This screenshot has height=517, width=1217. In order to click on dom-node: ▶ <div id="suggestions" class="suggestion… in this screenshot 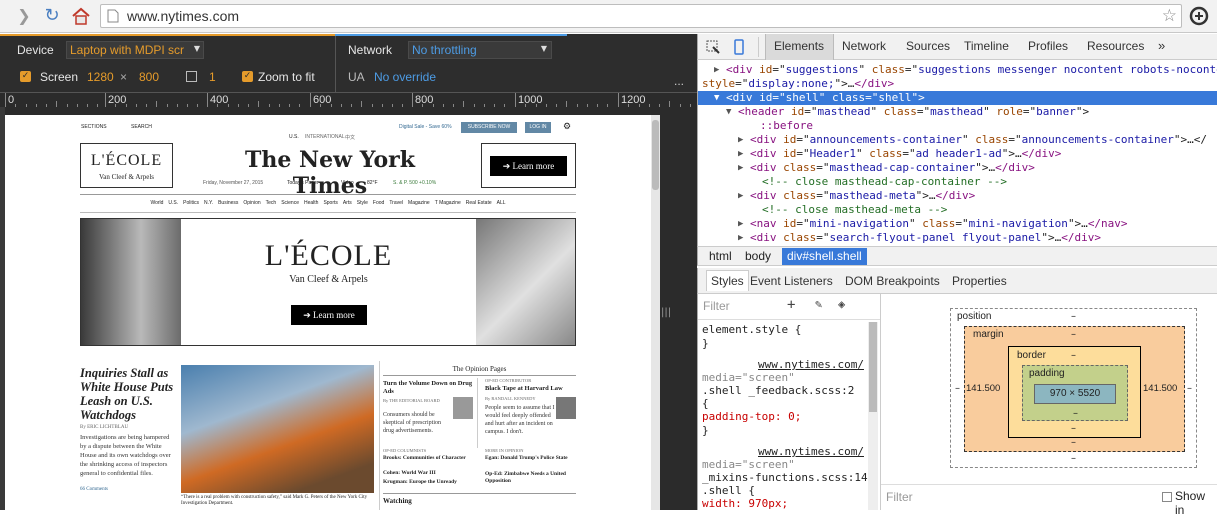, I will do `click(957, 70)`.